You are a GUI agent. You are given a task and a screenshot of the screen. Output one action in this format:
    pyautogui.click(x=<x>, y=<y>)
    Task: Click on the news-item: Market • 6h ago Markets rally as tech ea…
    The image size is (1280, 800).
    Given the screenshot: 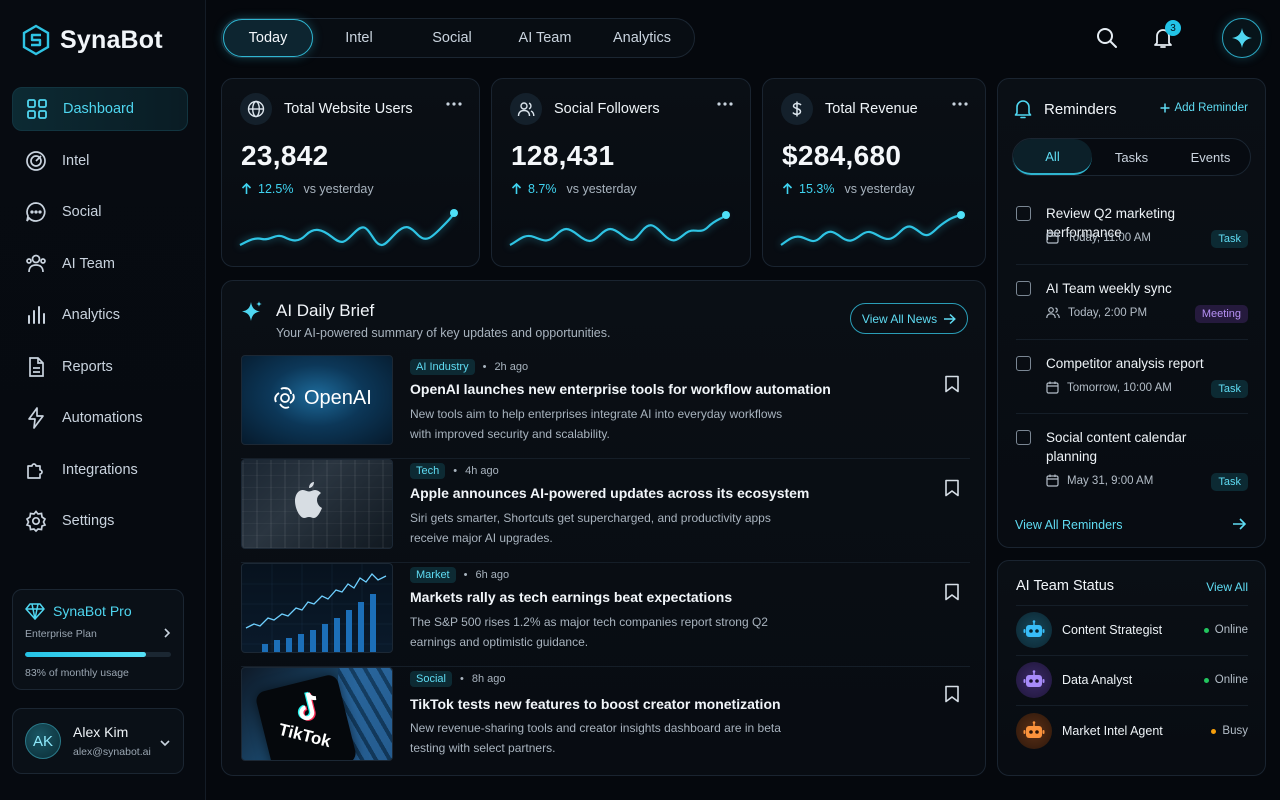 What is the action you would take?
    pyautogui.click(x=605, y=615)
    